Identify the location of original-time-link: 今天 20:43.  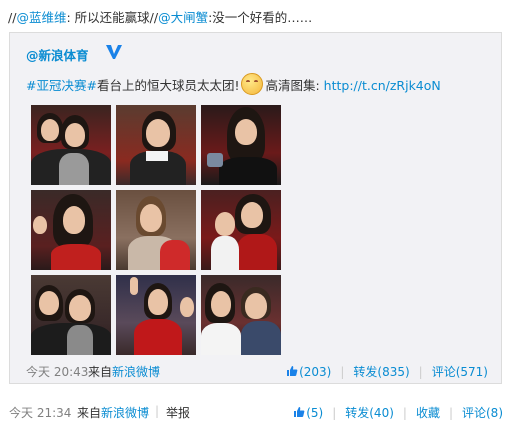
(57, 371).